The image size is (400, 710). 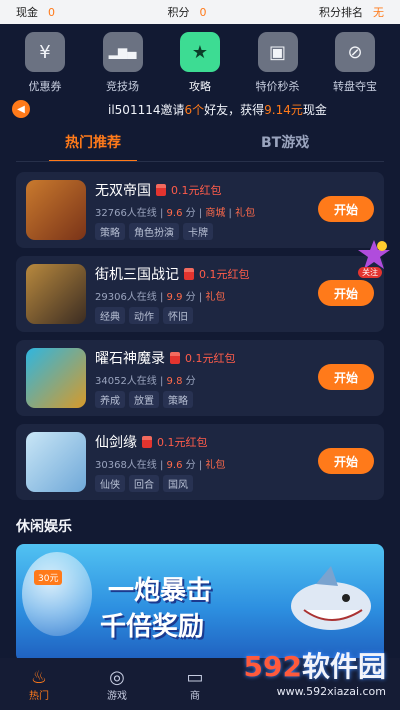 I want to click on game-tag: 卡牌, so click(x=198, y=231).